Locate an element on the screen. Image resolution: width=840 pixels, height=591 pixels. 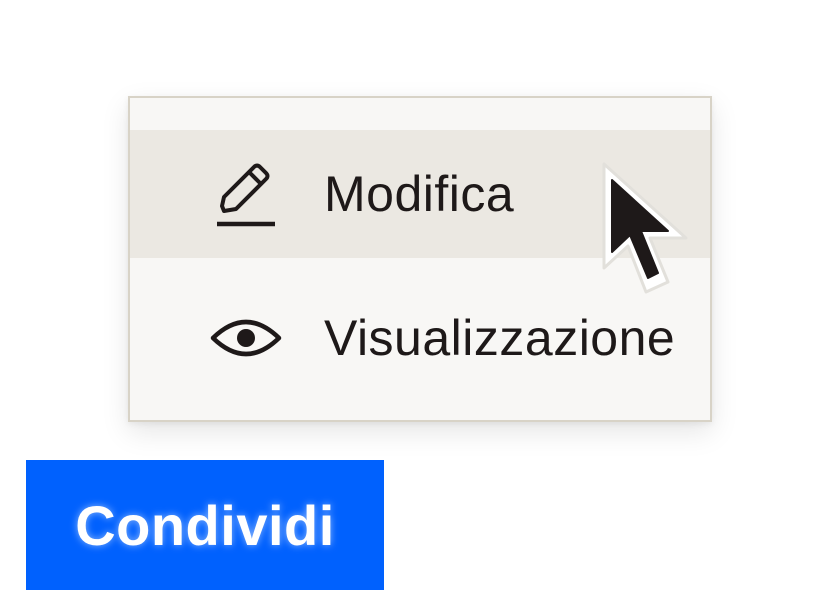
menu-item-label: Modifica is located at coordinates (419, 194).